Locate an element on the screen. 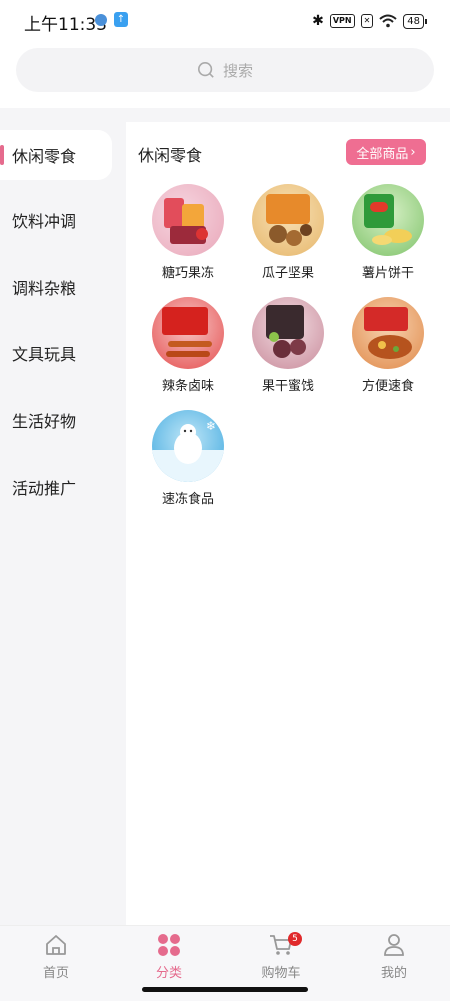  sidebar-item-stationery: 文具玩具 is located at coordinates (63, 353).